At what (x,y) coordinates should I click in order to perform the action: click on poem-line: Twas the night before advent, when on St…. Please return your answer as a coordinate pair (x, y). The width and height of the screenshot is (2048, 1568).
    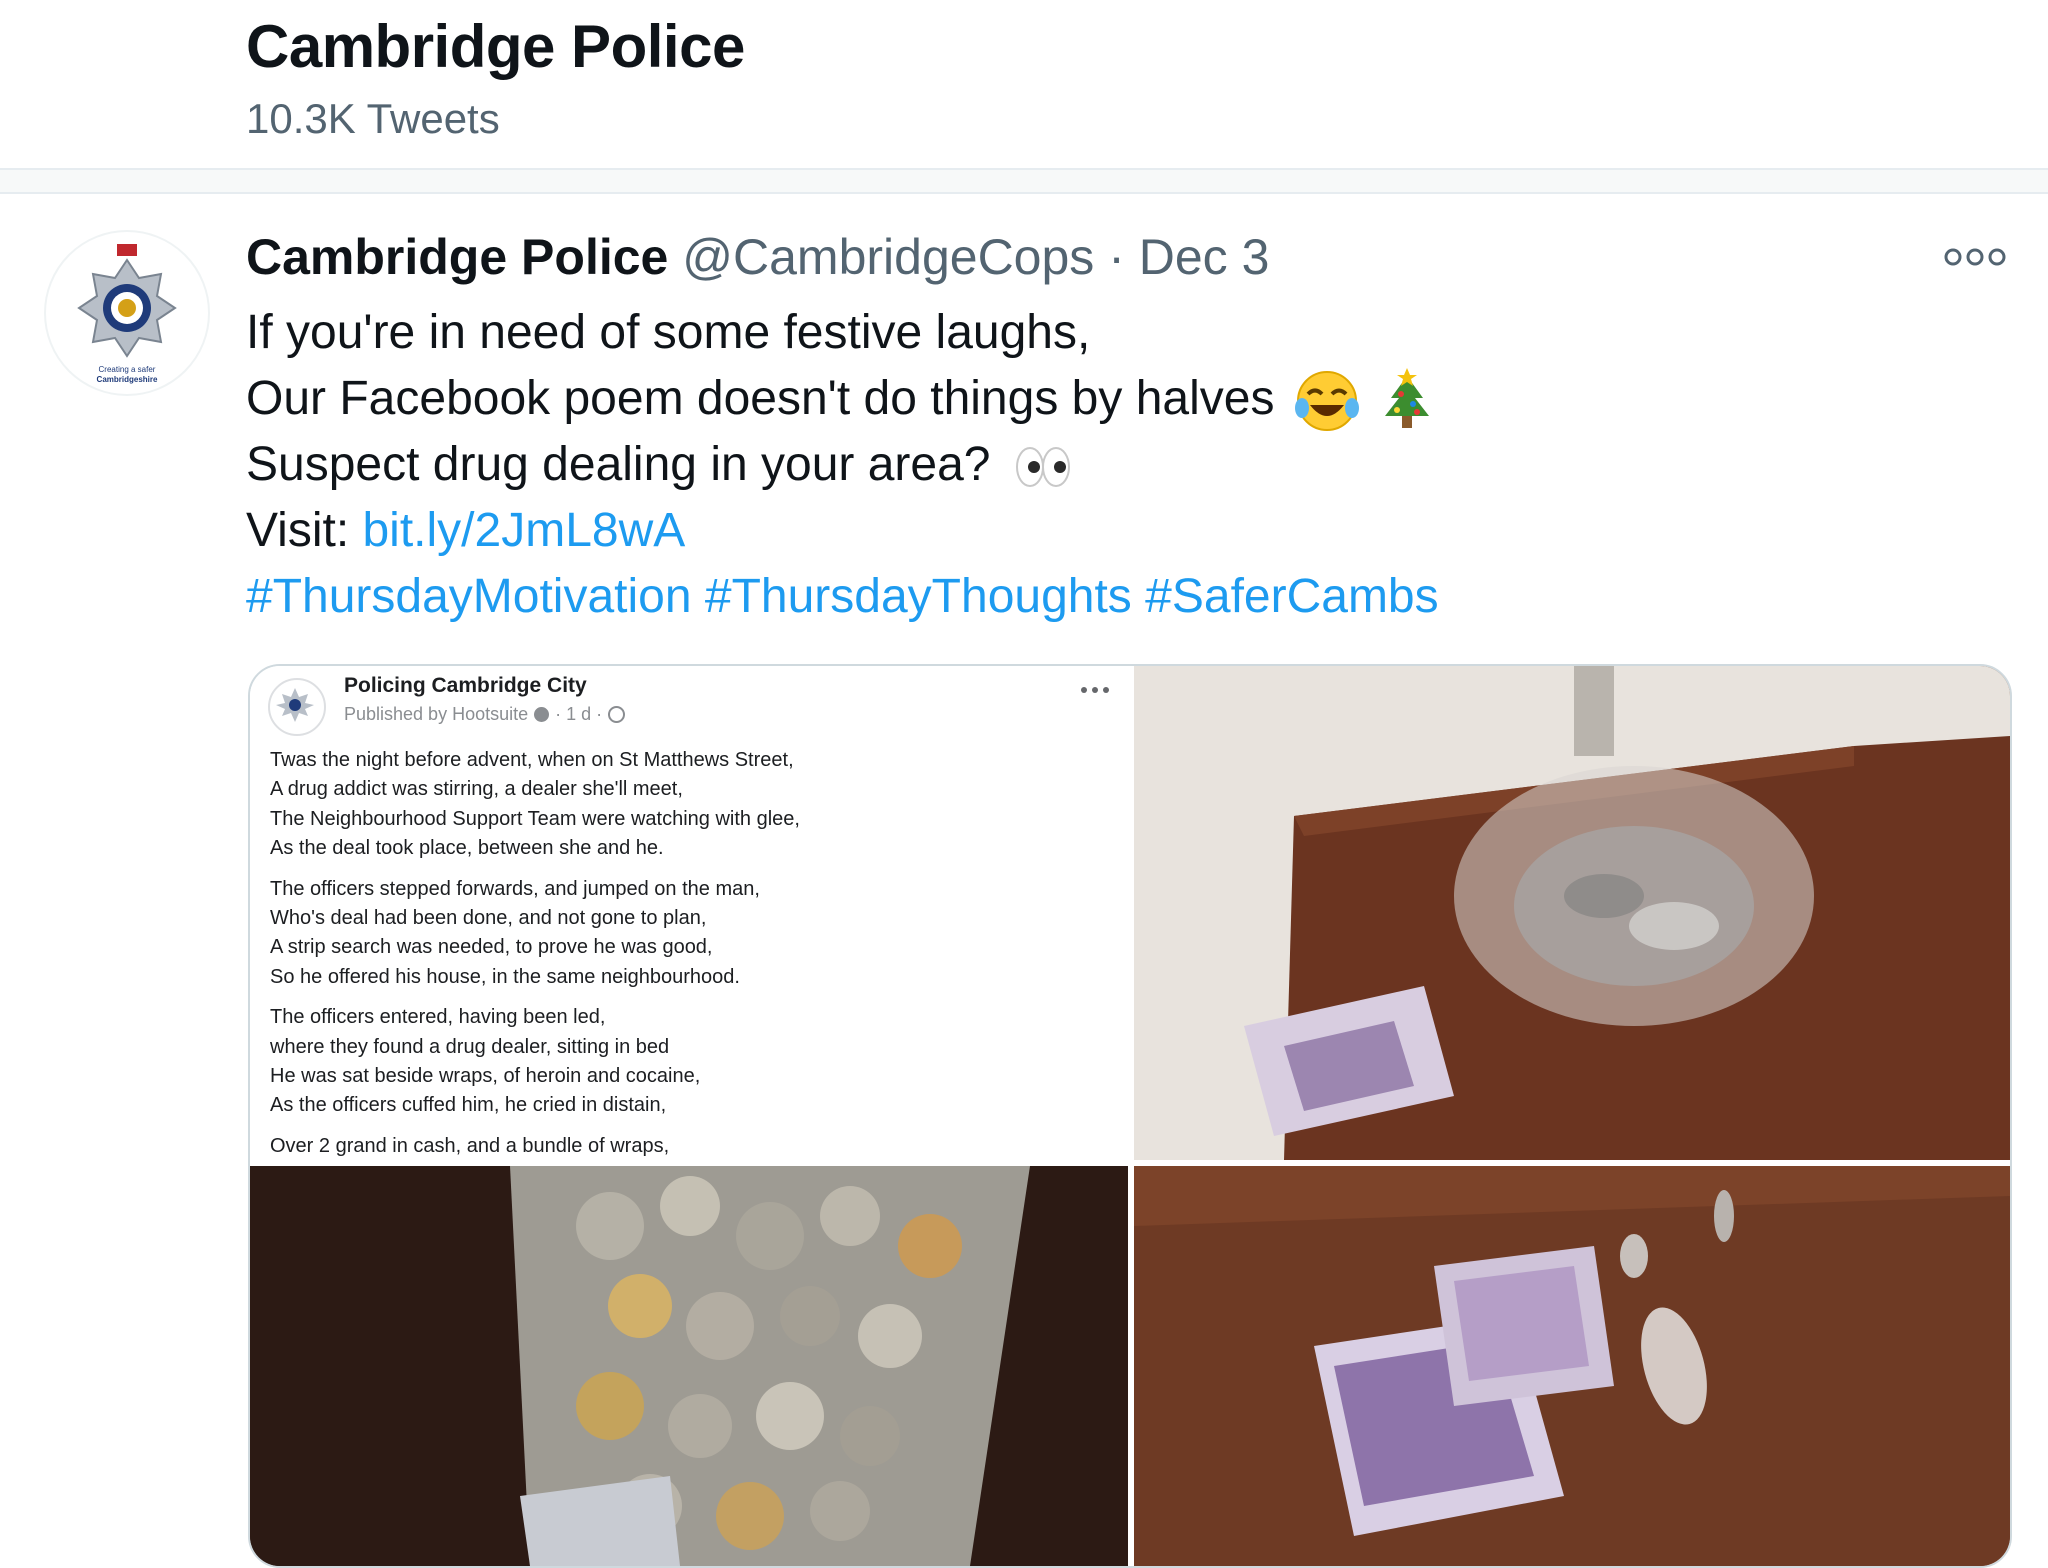
    Looking at the image, I should click on (532, 760).